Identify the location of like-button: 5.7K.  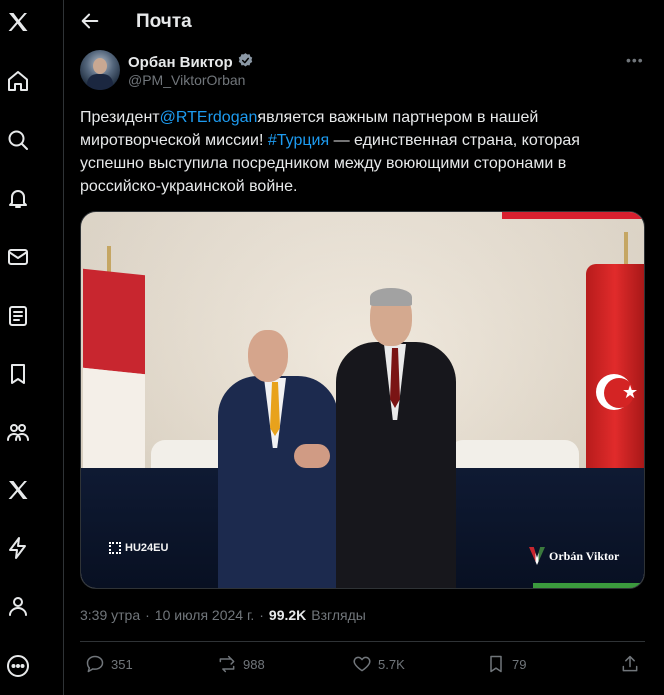
(378, 664).